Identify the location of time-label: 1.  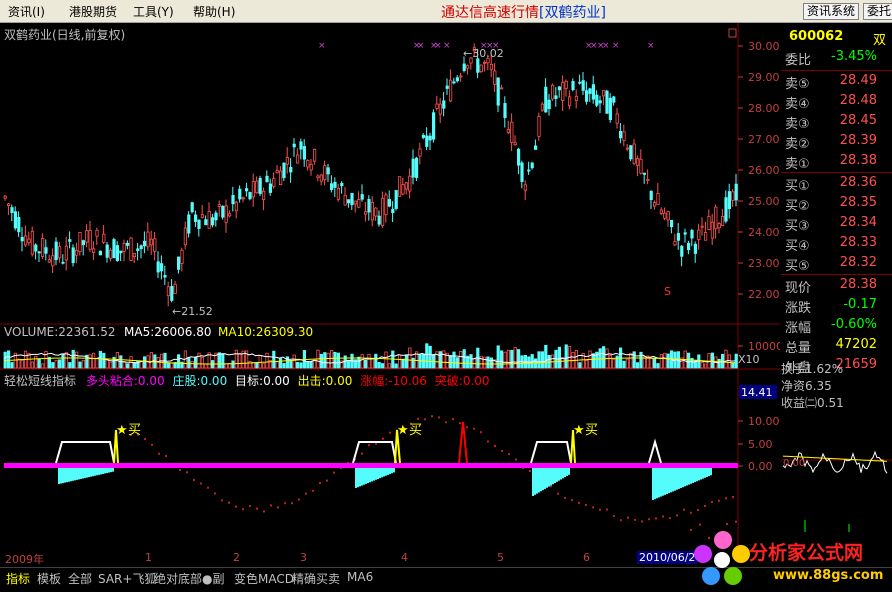
(148, 557).